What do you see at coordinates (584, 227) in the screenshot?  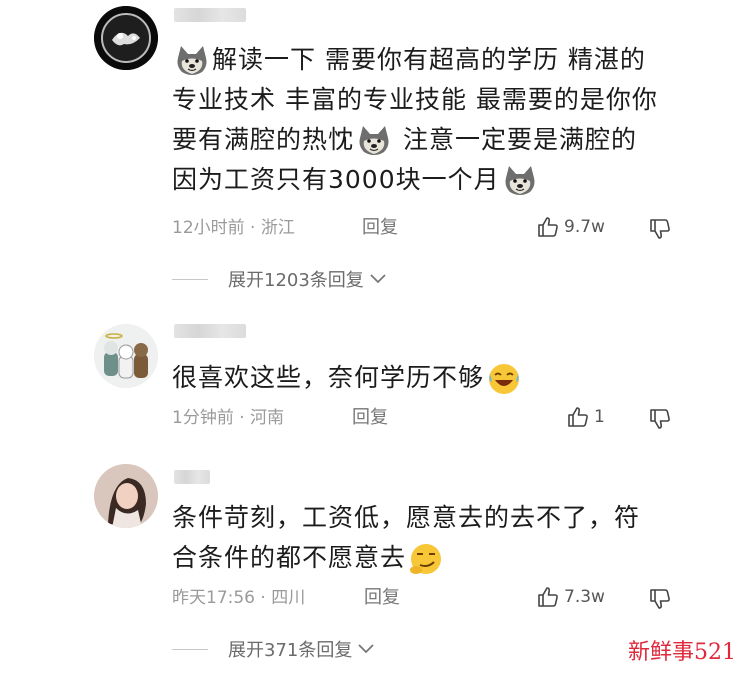 I see `like-count: 9.7w` at bounding box center [584, 227].